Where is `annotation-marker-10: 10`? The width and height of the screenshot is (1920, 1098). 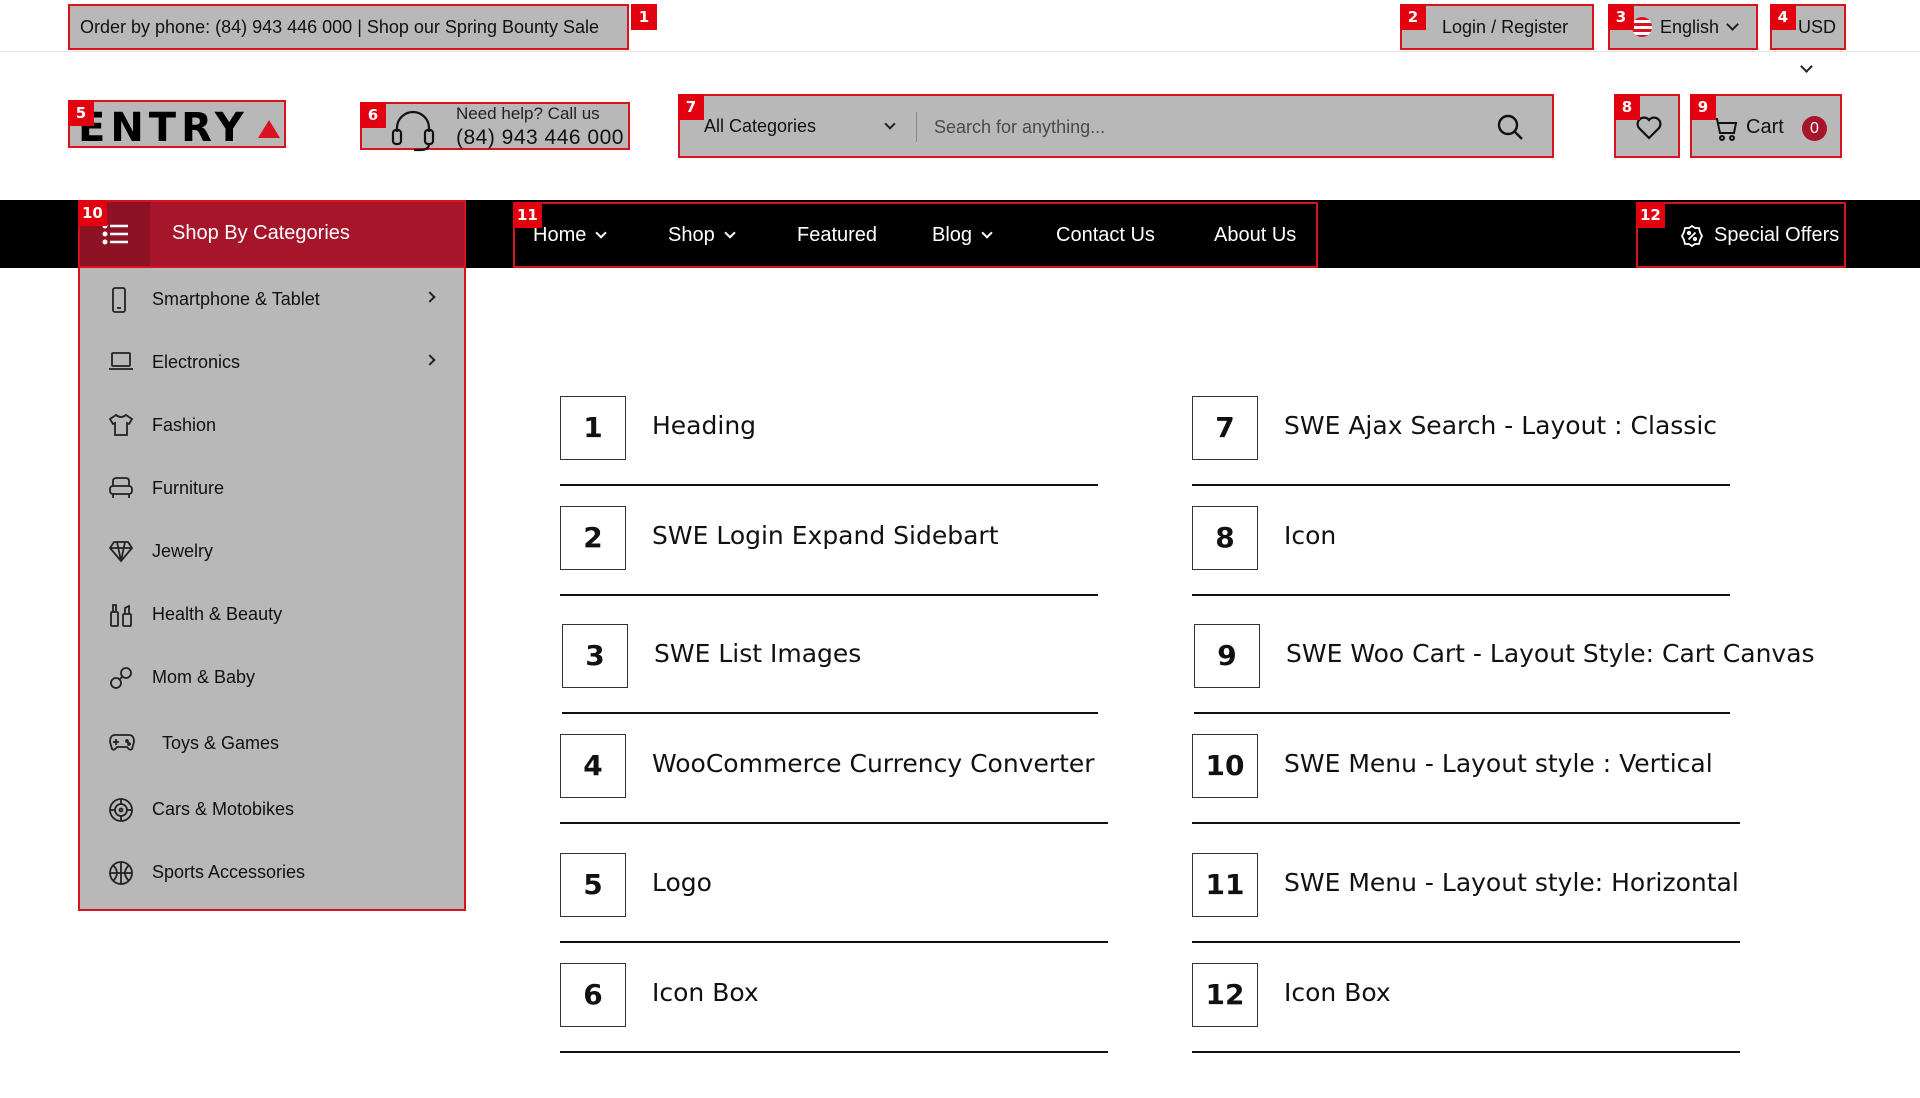 annotation-marker-10: 10 is located at coordinates (92, 213).